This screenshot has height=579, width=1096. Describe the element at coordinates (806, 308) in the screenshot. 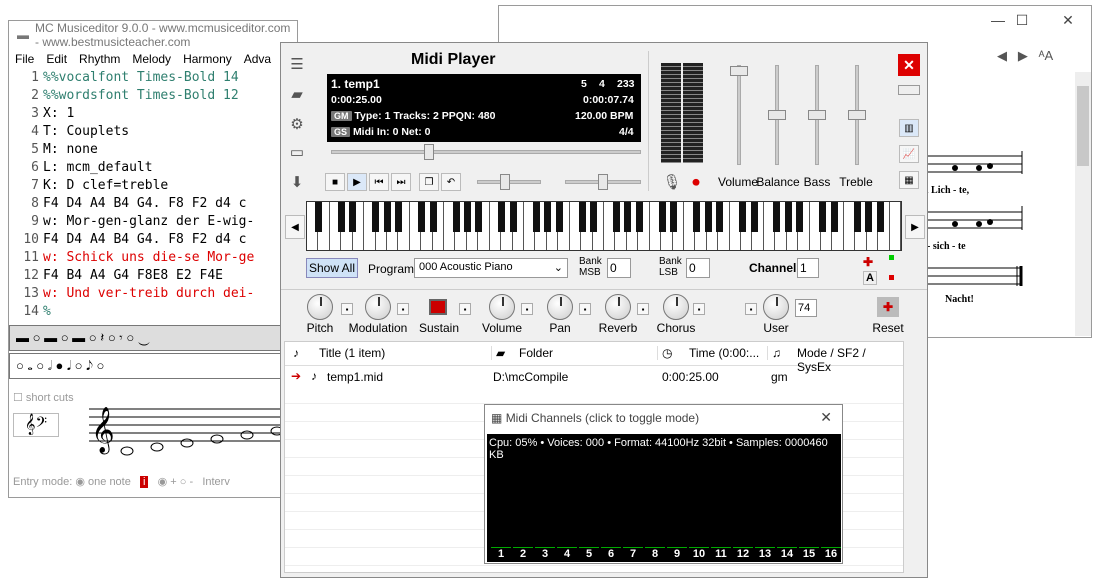

I see `user-value-input: 74` at that location.